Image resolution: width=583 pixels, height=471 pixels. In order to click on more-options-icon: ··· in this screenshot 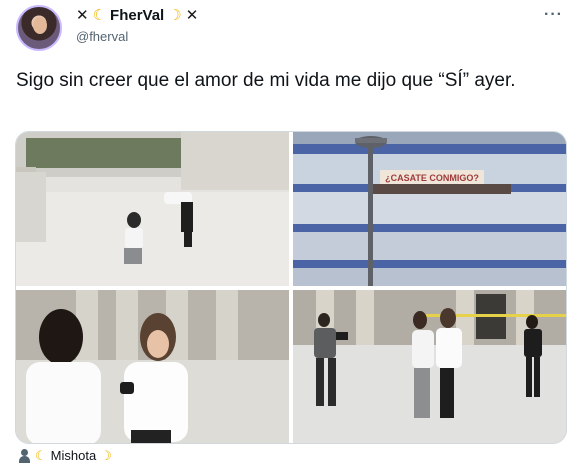, I will do `click(553, 15)`.